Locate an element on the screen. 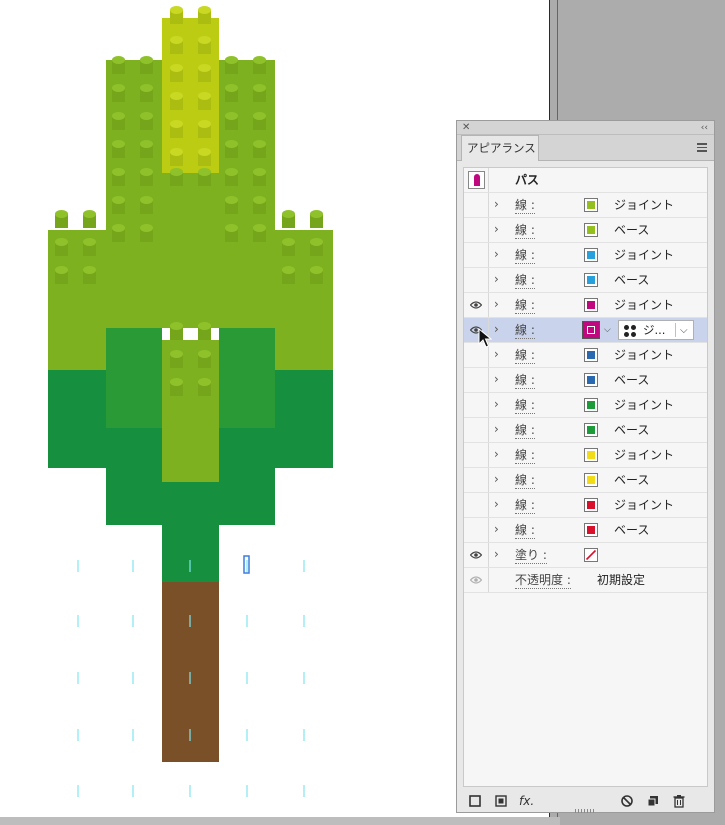  color-dropdown-chevron-icon: ⌵ is located at coordinates (607, 330).